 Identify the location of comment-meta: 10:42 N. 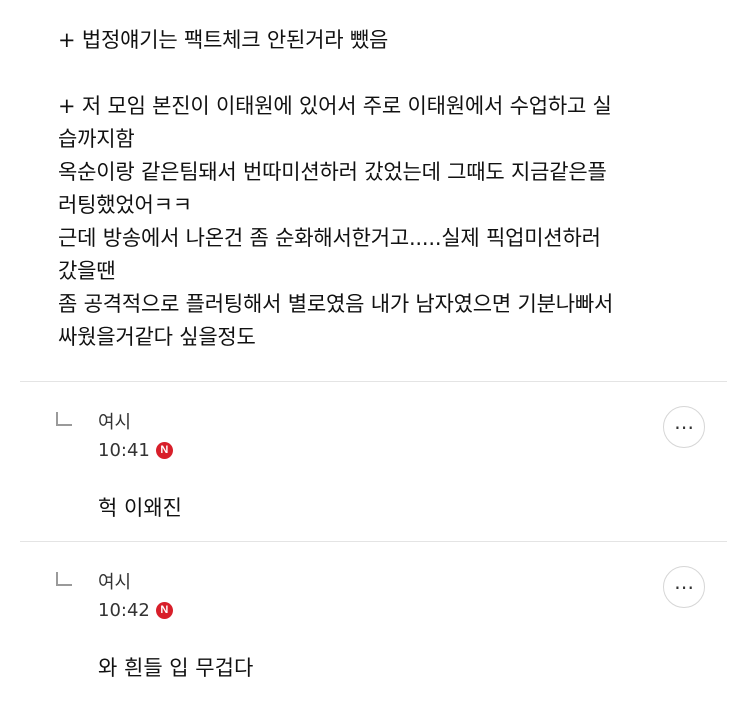
(135, 610).